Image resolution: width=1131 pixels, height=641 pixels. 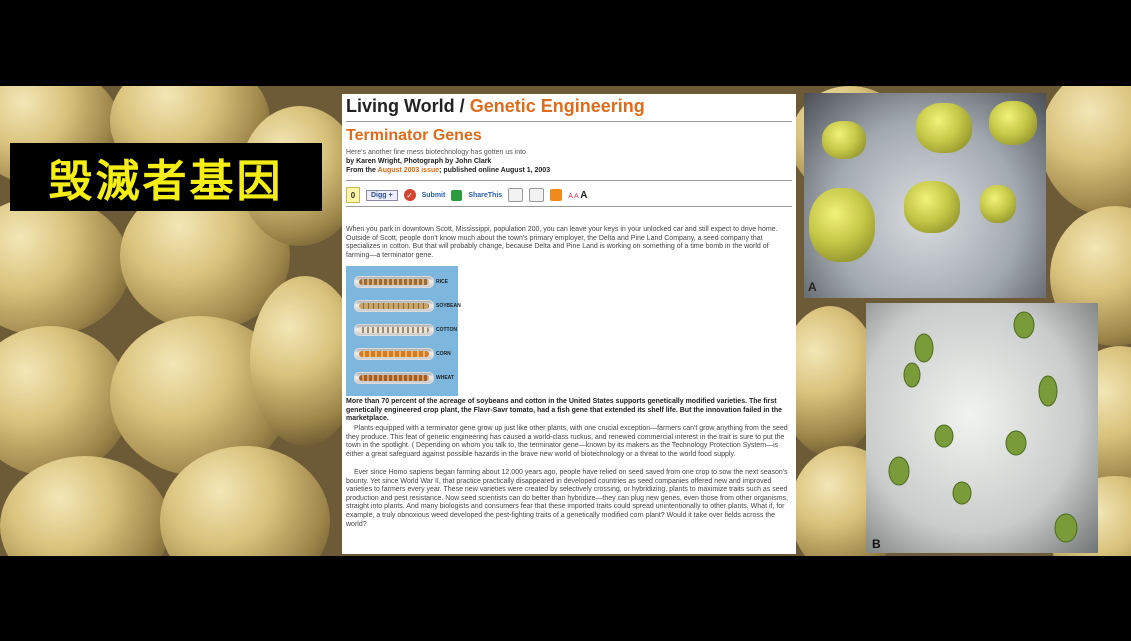 What do you see at coordinates (569, 180) in the screenshot?
I see `toolbar-divider-top` at bounding box center [569, 180].